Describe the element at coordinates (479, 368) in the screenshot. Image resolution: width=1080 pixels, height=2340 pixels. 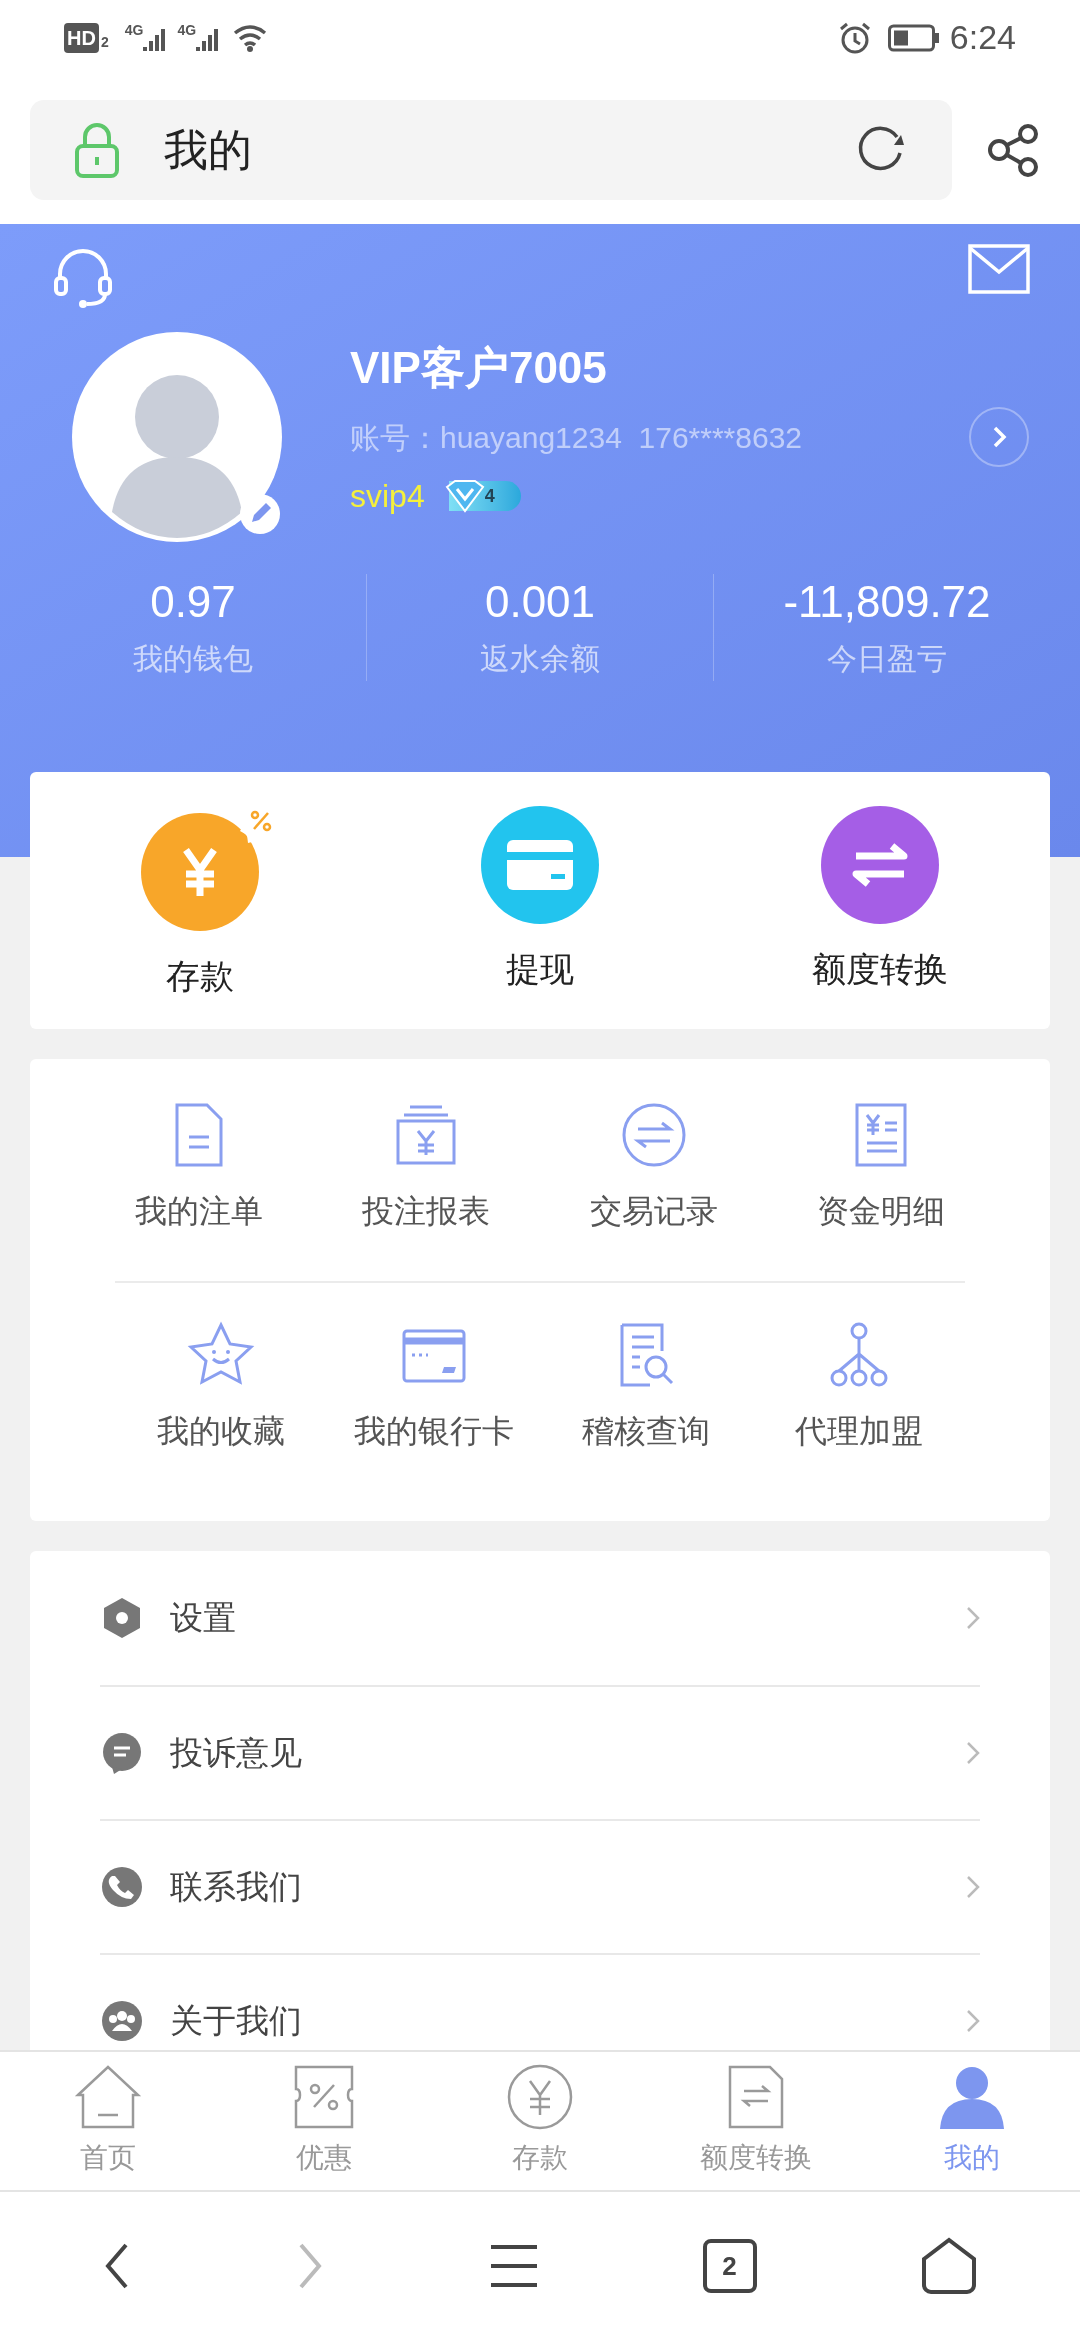
I see `customer-name: VIP客户7005` at that location.